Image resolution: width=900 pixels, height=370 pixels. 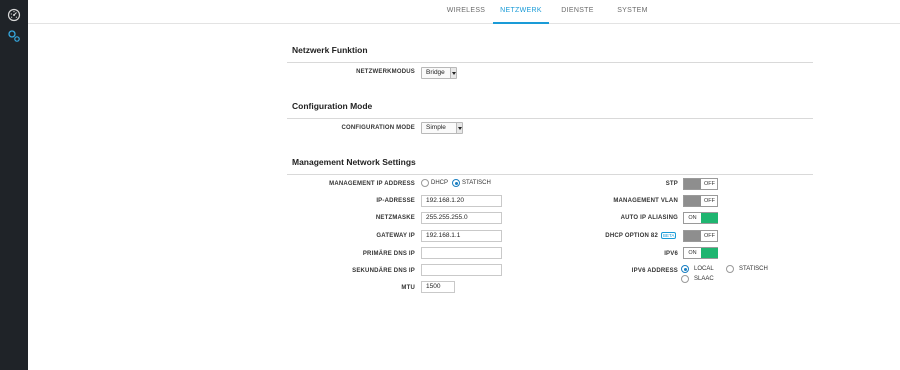 I want to click on beta-badge: BETA, so click(x=669, y=235).